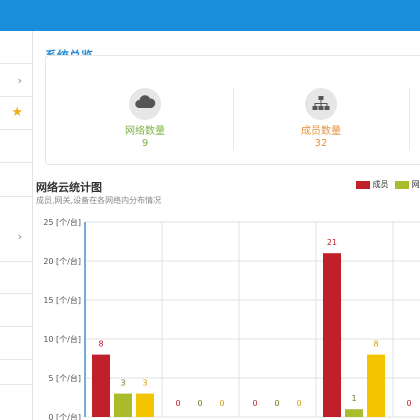  I want to click on y-tick-label: 10 [个/台], so click(62, 339).